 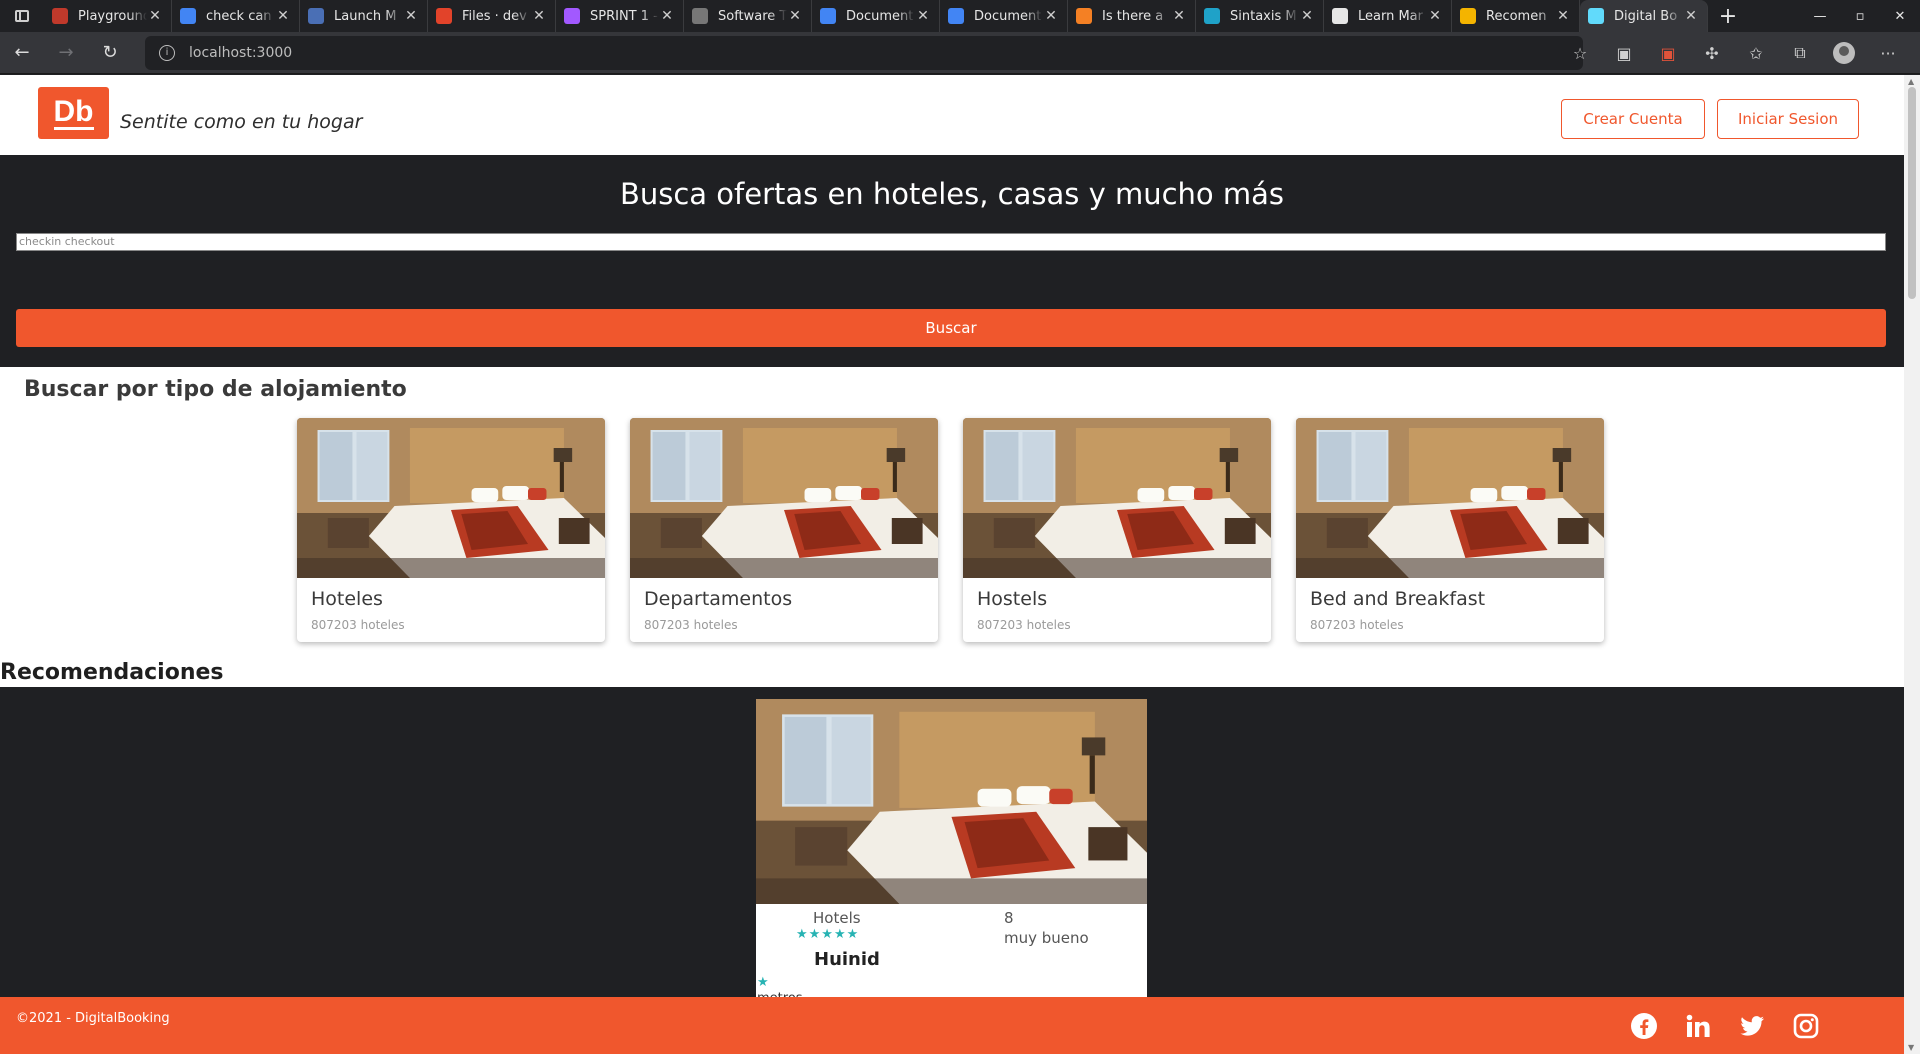 I want to click on logo: Db, so click(x=73, y=113).